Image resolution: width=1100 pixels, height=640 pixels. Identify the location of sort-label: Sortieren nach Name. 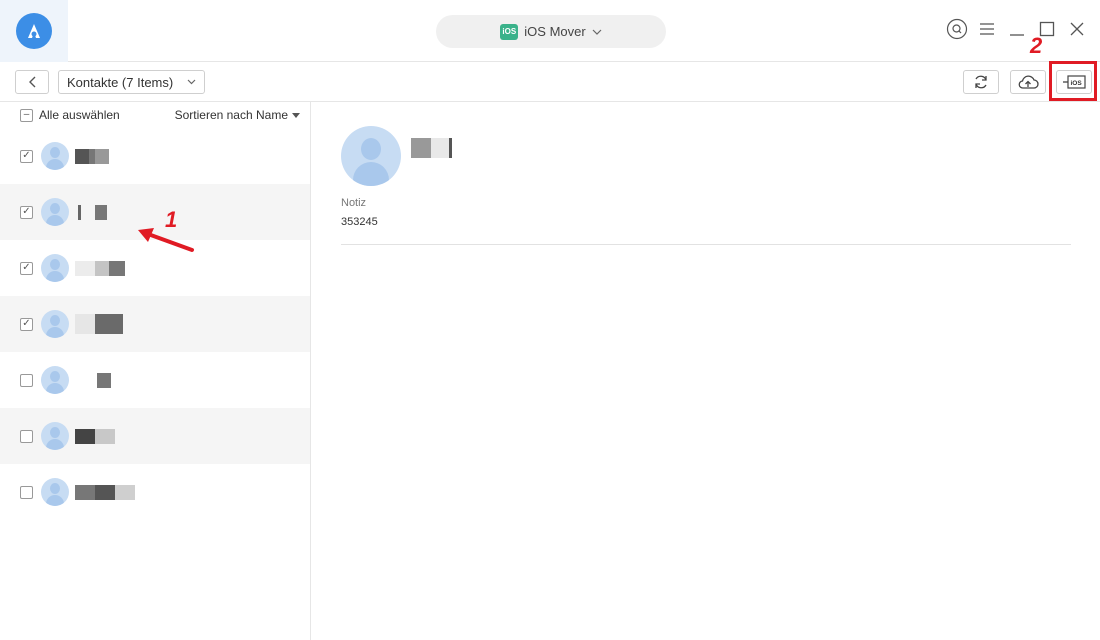
(231, 115).